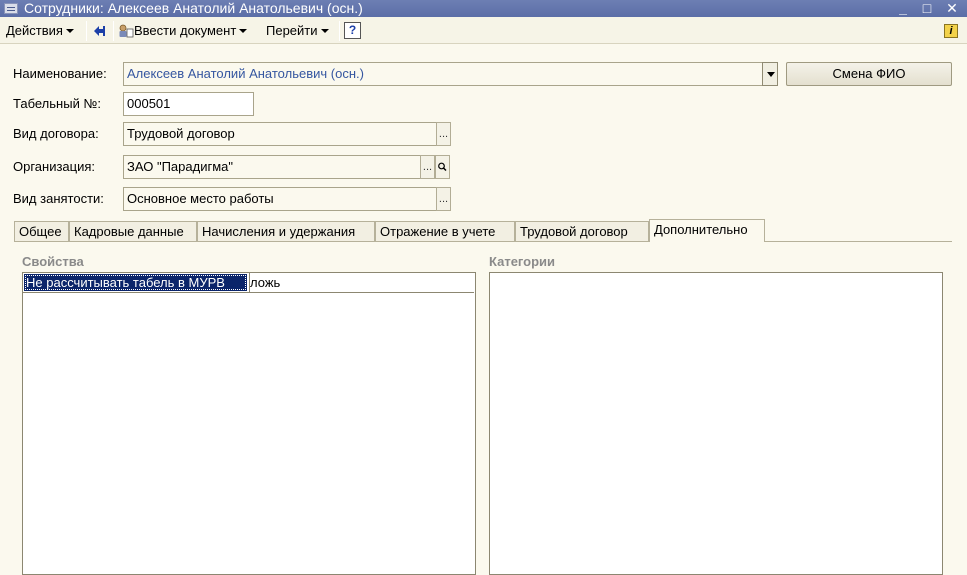 This screenshot has width=967, height=575. I want to click on tab-no-field: 000501, so click(188, 104).